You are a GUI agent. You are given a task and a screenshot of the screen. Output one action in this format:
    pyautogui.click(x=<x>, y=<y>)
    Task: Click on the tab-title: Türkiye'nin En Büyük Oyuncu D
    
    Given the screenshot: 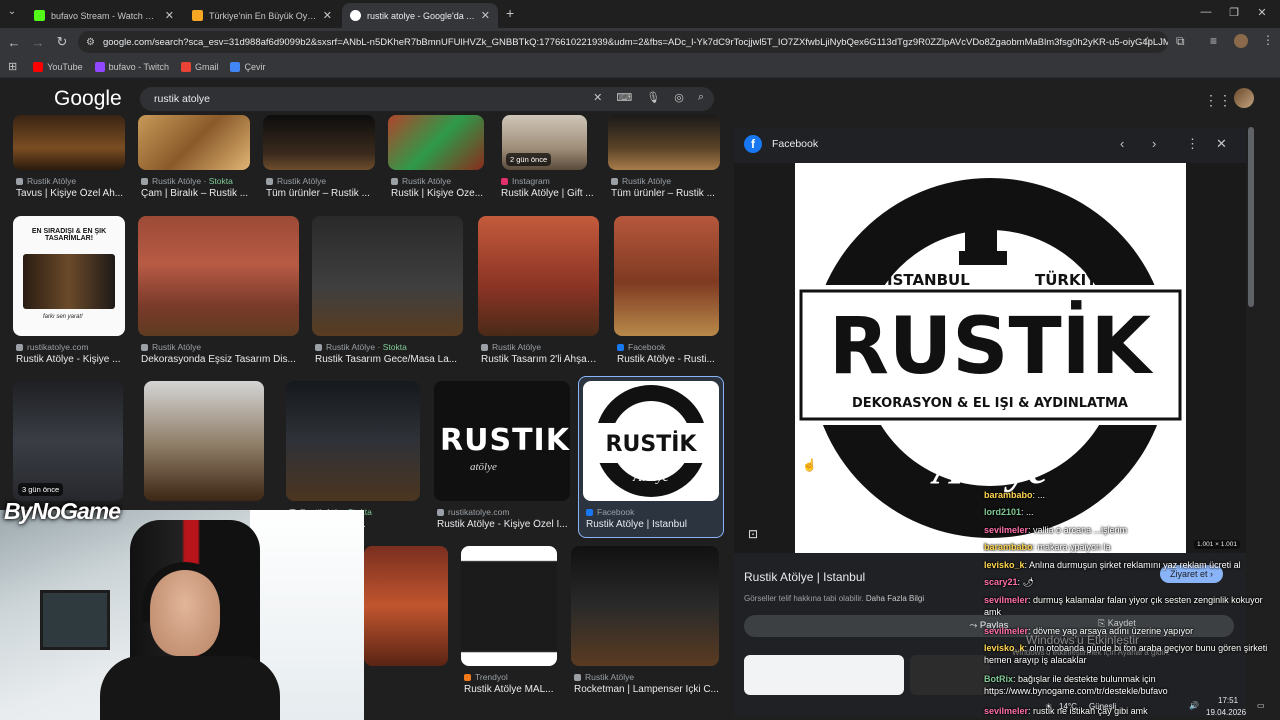 What is the action you would take?
    pyautogui.click(x=263, y=15)
    